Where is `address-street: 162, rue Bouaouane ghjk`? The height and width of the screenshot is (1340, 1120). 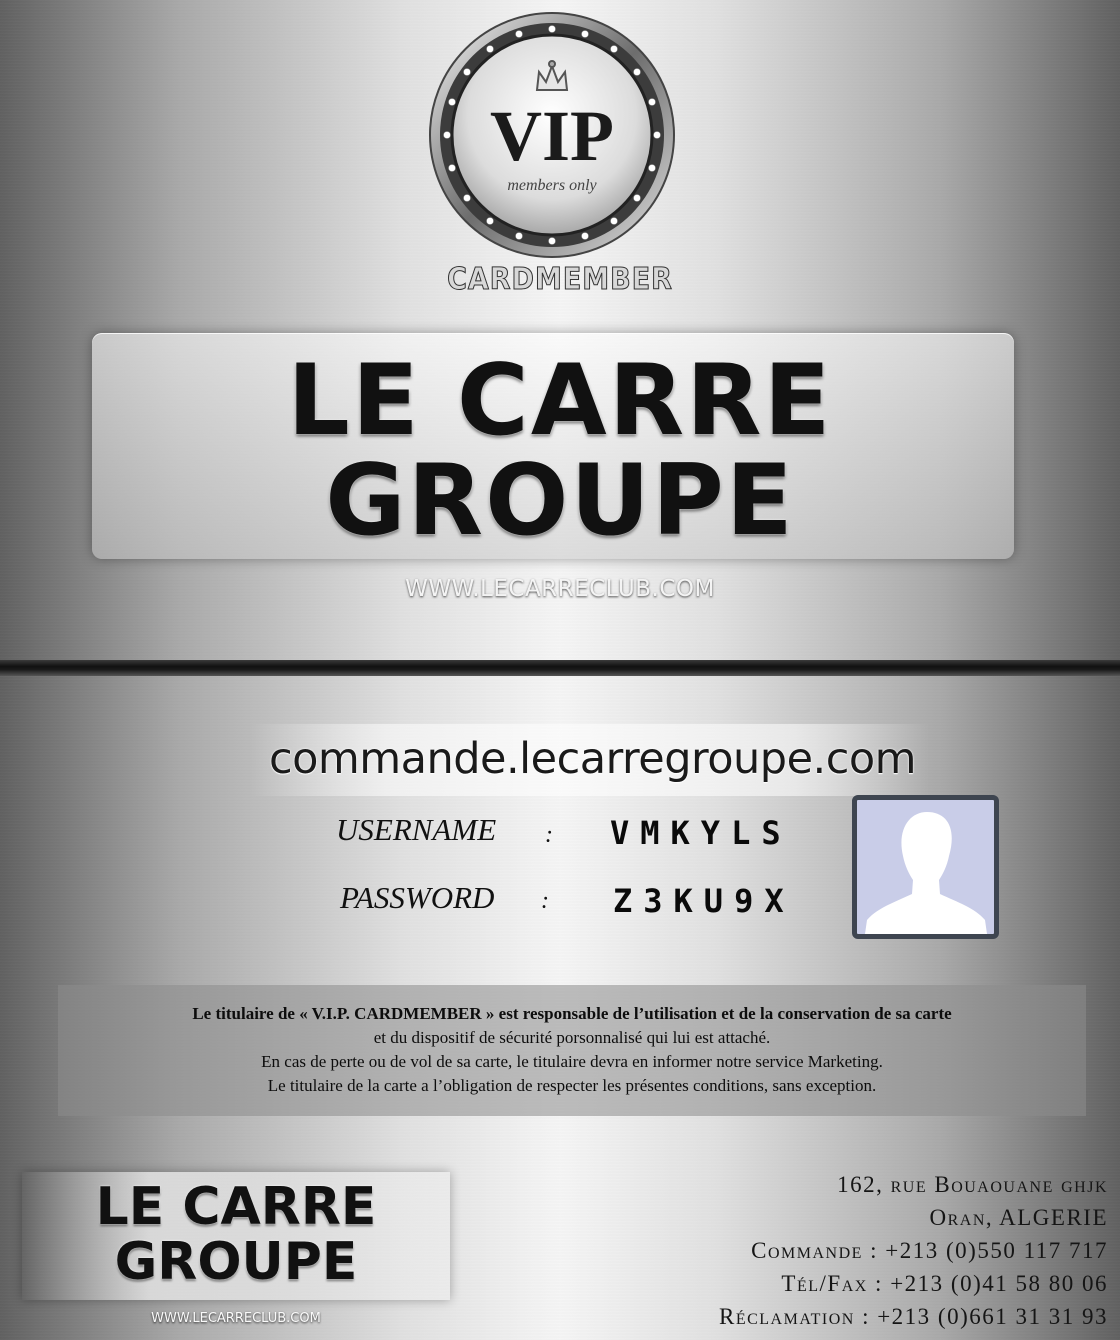
address-street: 162, rue Bouaouane ghjk is located at coordinates (972, 1184).